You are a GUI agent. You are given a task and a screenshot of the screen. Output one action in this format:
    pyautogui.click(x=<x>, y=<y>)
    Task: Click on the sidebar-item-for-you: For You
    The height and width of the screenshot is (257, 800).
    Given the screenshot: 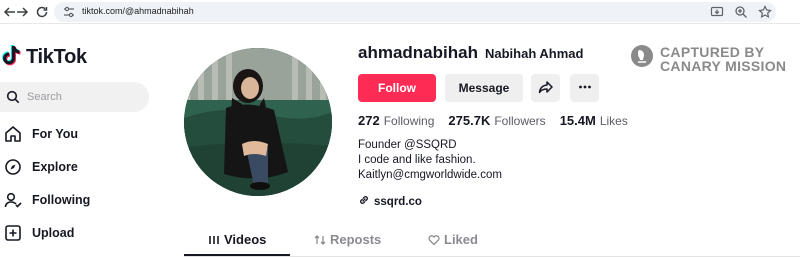 What is the action you would take?
    pyautogui.click(x=41, y=134)
    